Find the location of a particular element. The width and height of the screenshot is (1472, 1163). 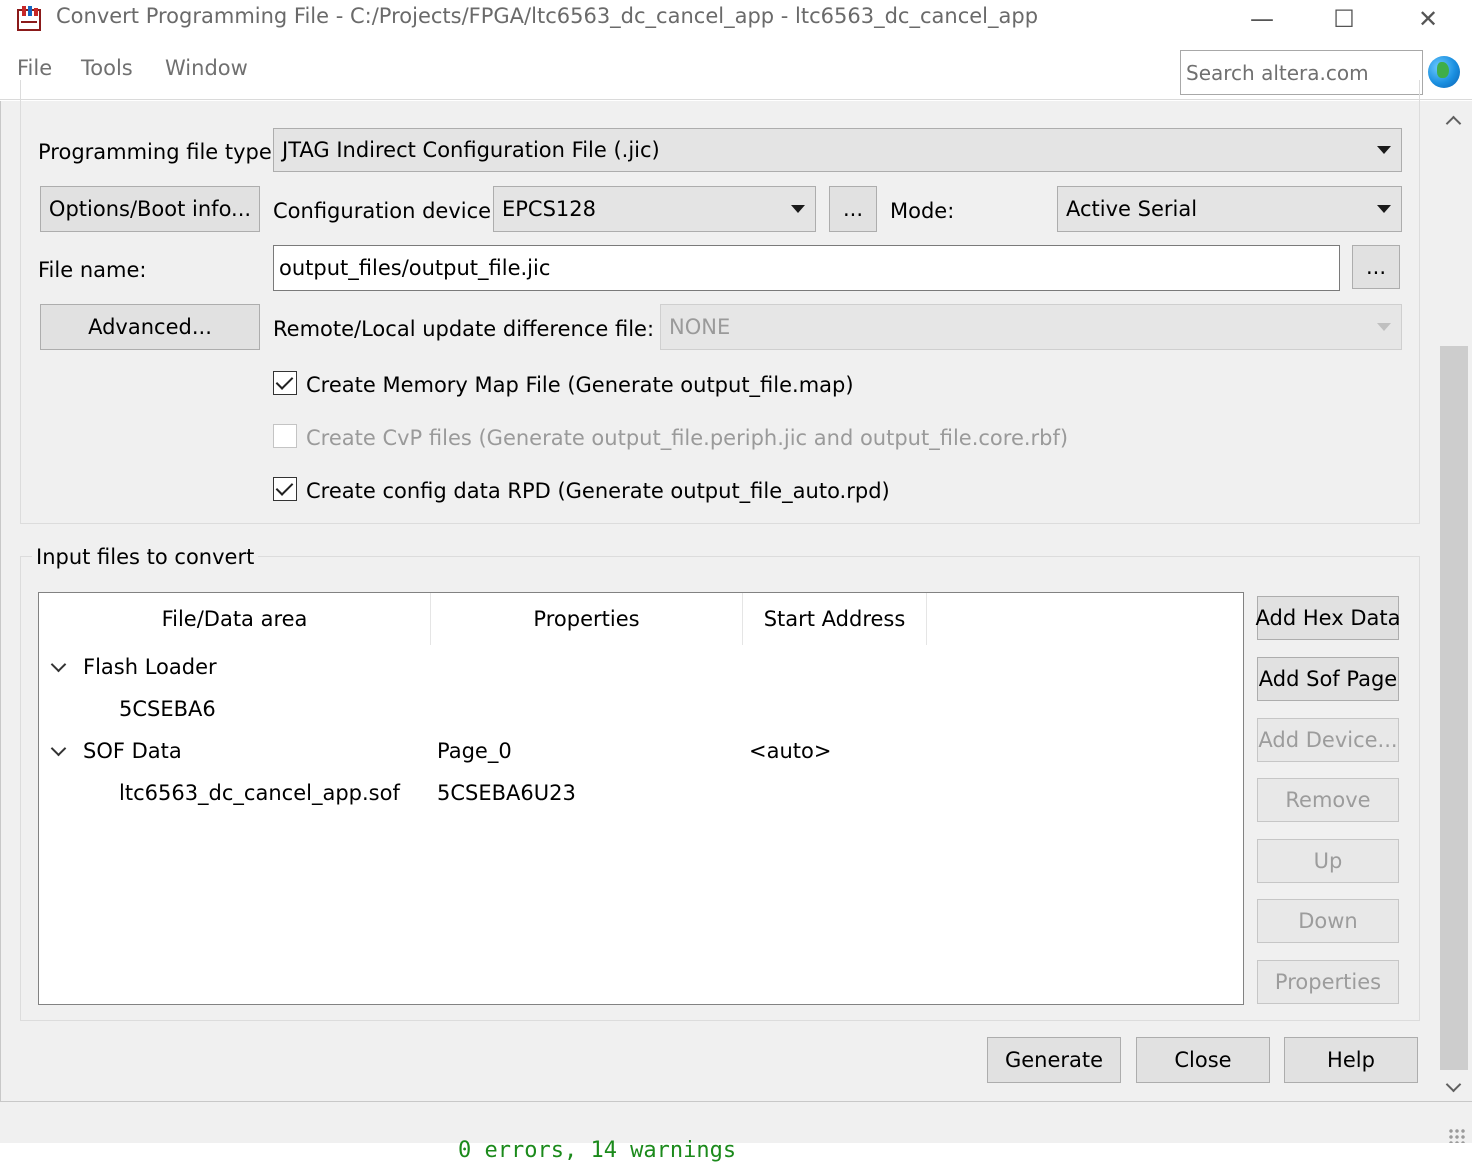

scroll-down-icon is located at coordinates (1453, 1087).